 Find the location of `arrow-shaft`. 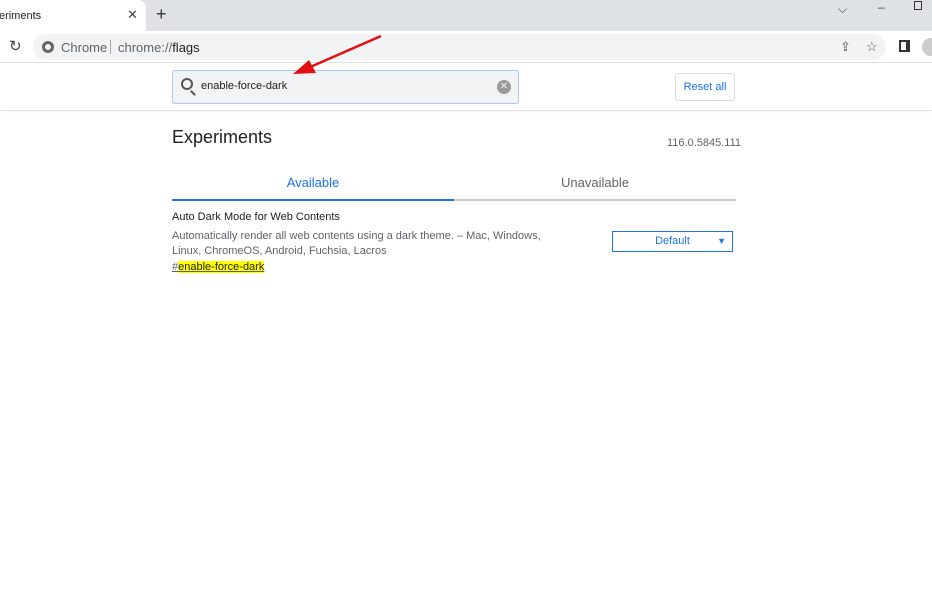

arrow-shaft is located at coordinates (344, 52).